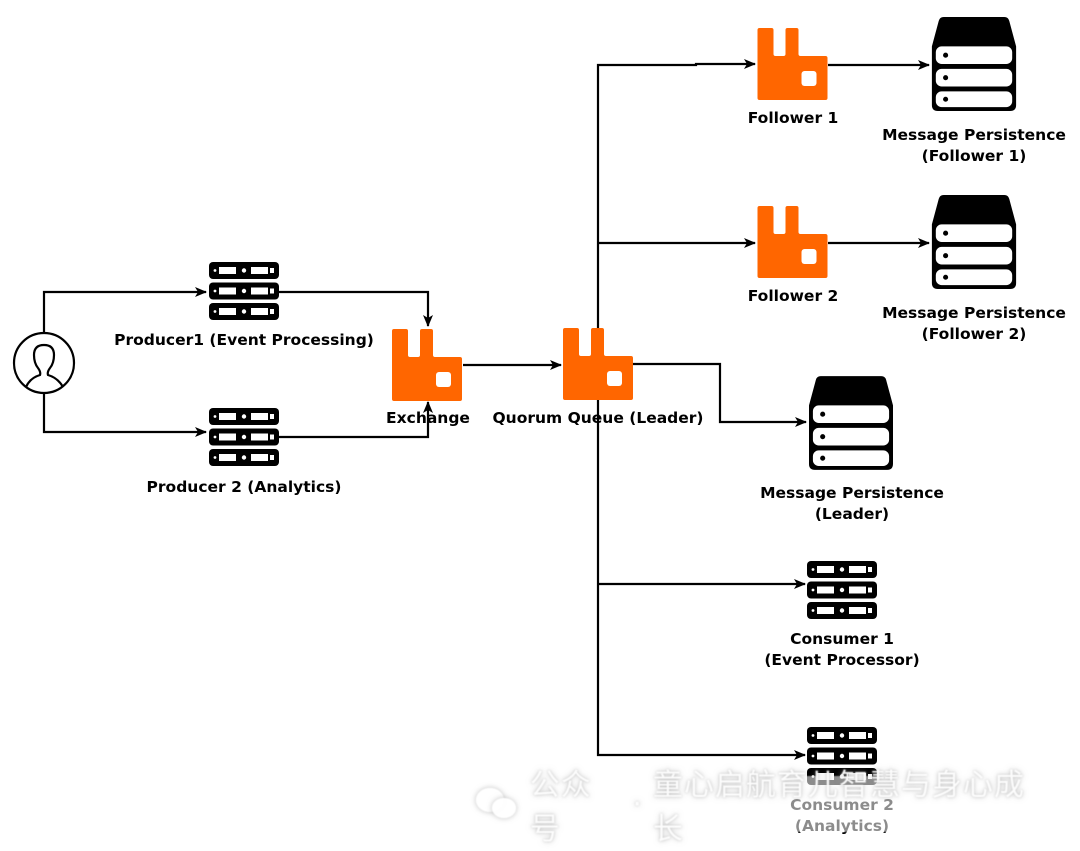  Describe the element at coordinates (124, 415) in the screenshot. I see `edge-user-producer2` at that location.